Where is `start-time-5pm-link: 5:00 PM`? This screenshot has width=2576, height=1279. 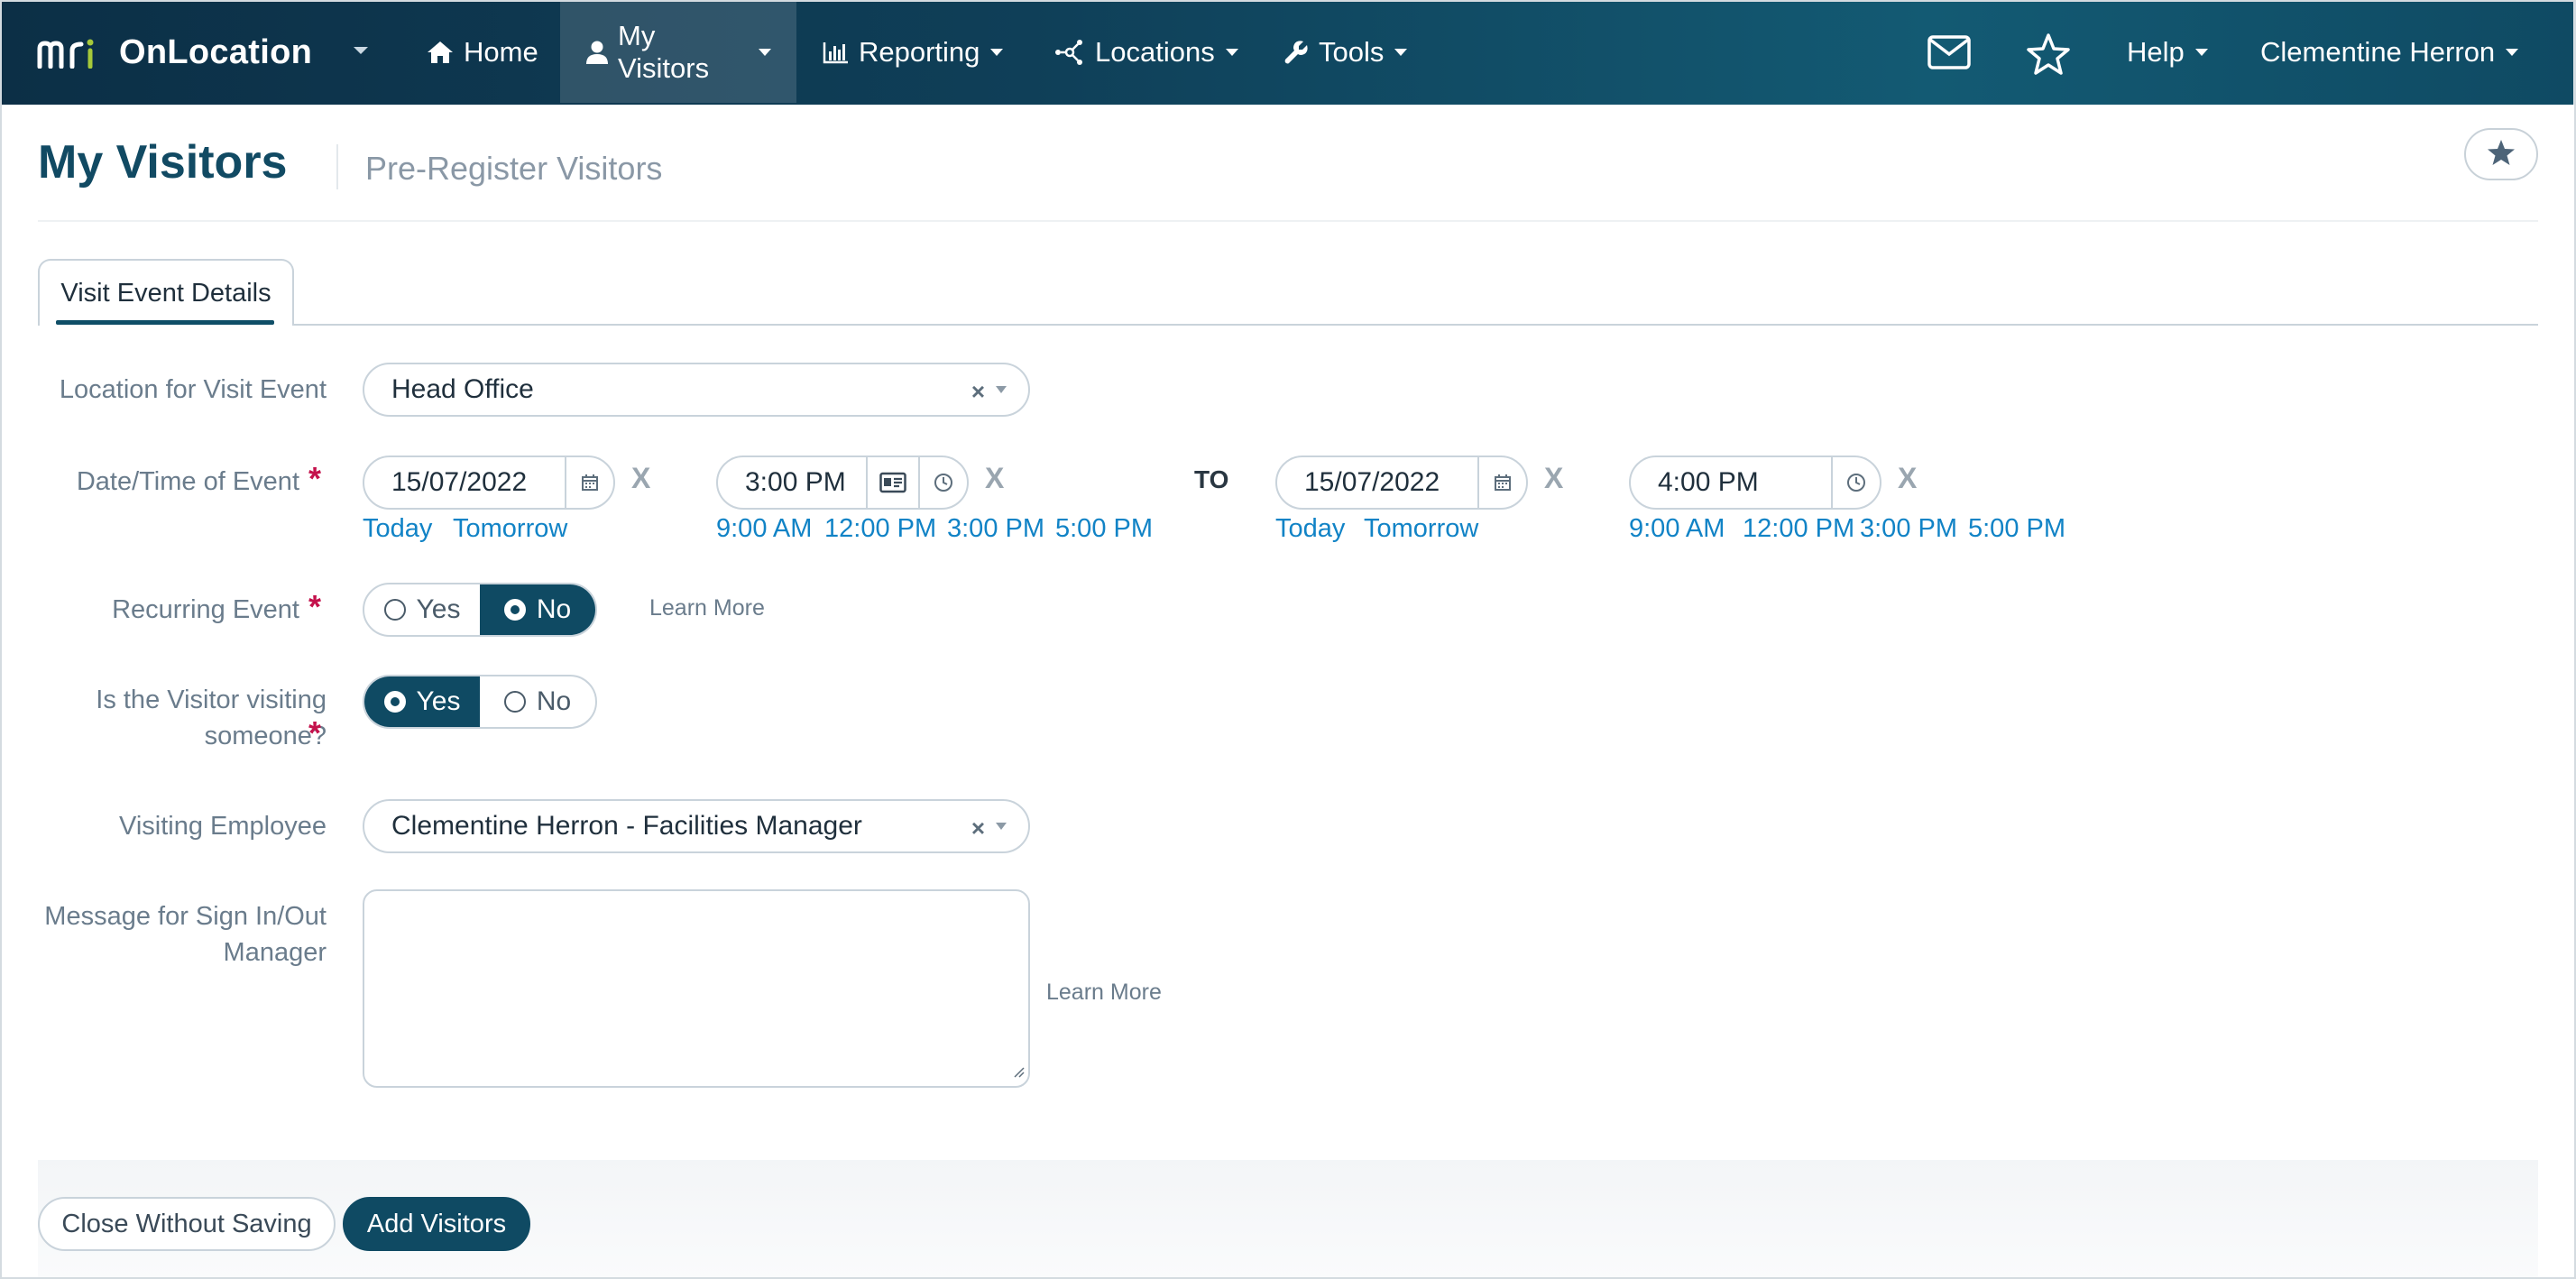 start-time-5pm-link: 5:00 PM is located at coordinates (1104, 529).